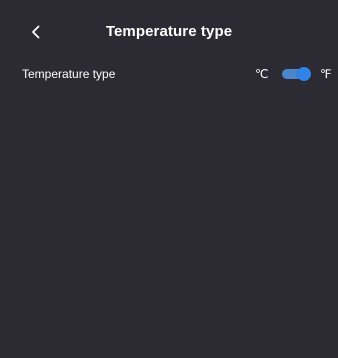  What do you see at coordinates (262, 74) in the screenshot?
I see `celsius-label: ℃` at bounding box center [262, 74].